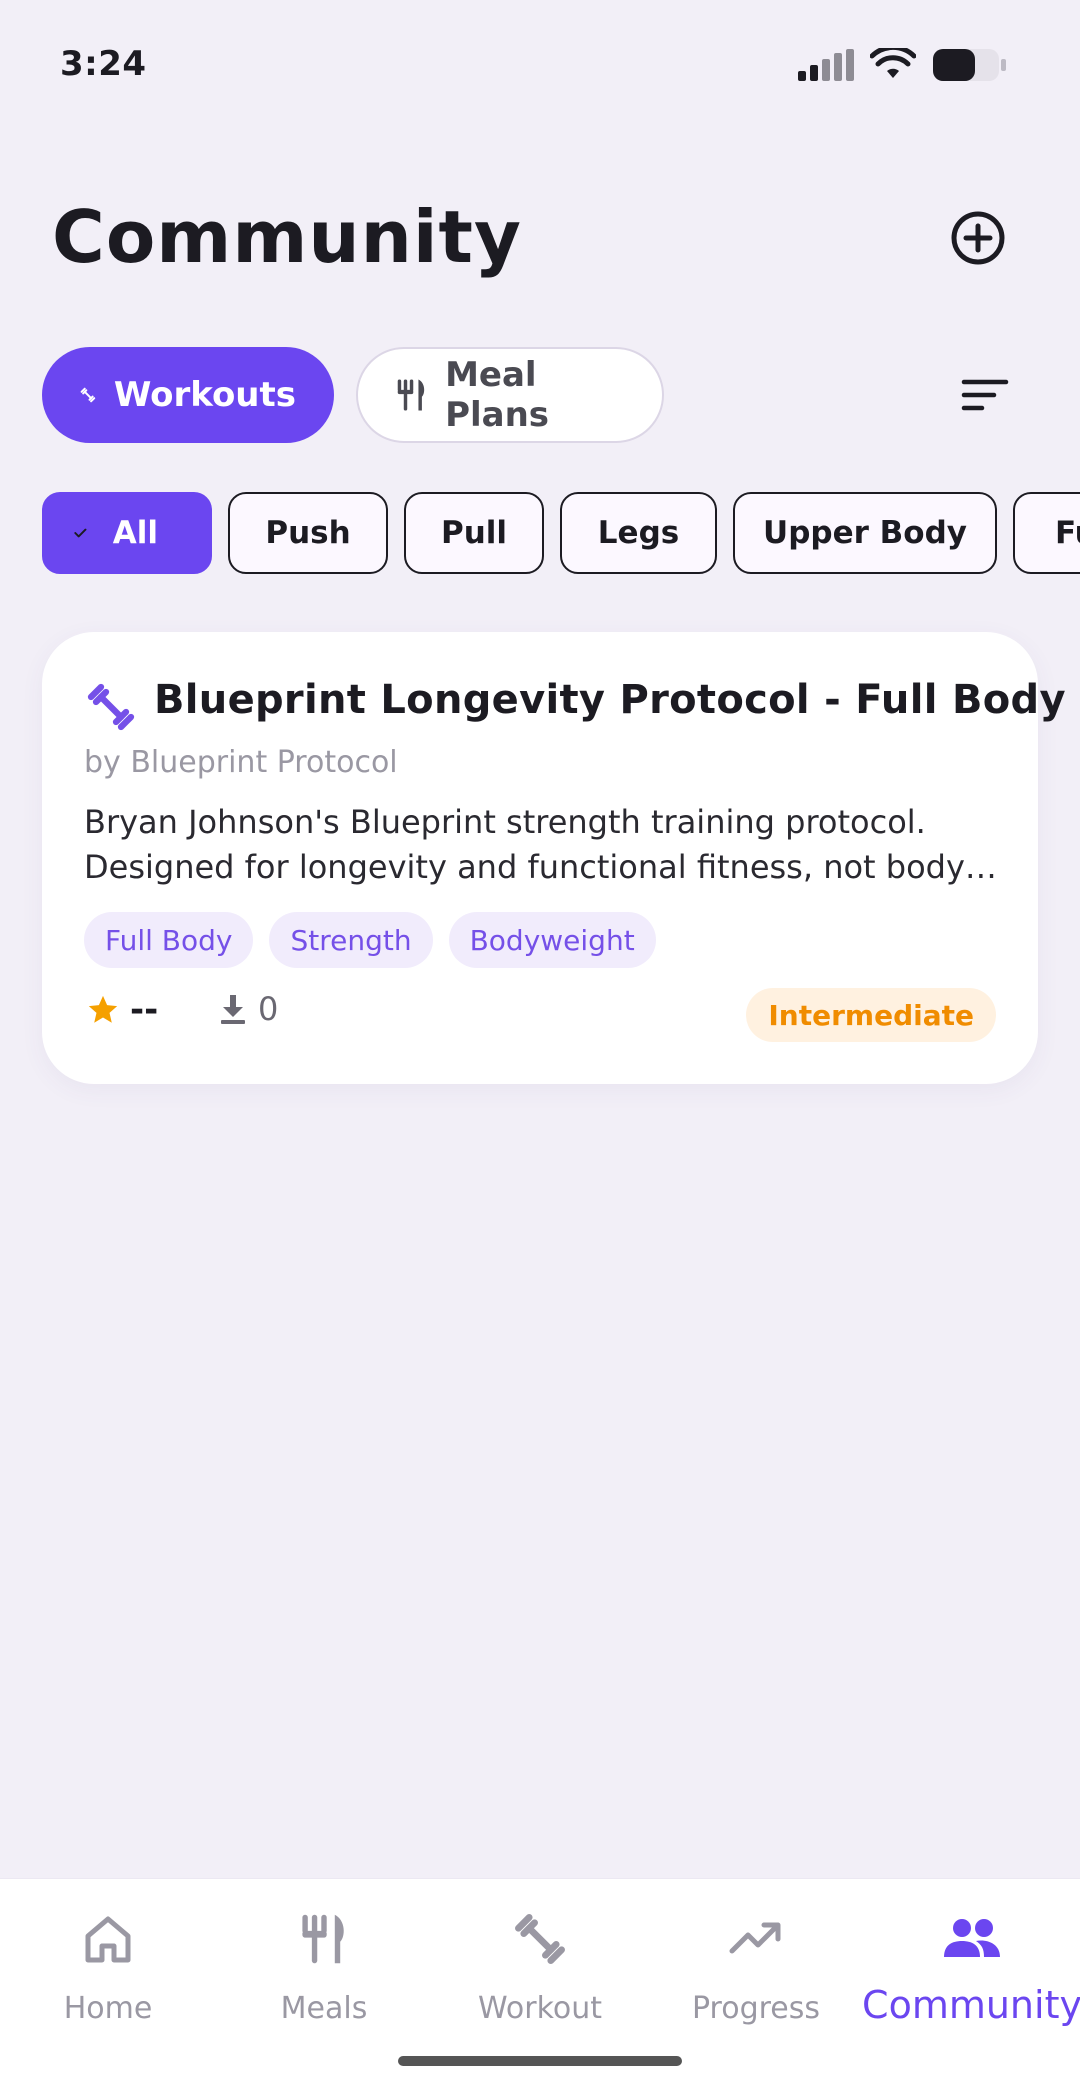 This screenshot has height=2092, width=1080. What do you see at coordinates (474, 533) in the screenshot?
I see `filter-chip-pull: Pull` at bounding box center [474, 533].